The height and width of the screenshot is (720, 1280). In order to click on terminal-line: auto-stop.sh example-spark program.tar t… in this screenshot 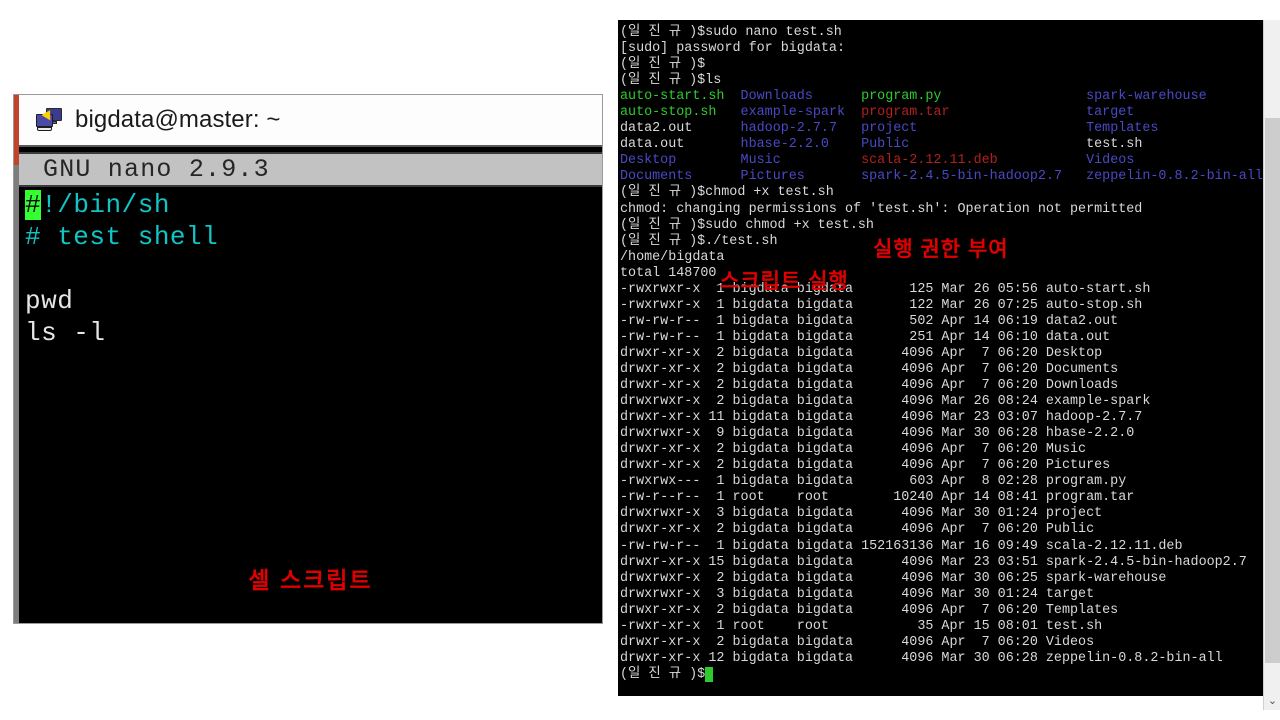, I will do `click(941, 113)`.